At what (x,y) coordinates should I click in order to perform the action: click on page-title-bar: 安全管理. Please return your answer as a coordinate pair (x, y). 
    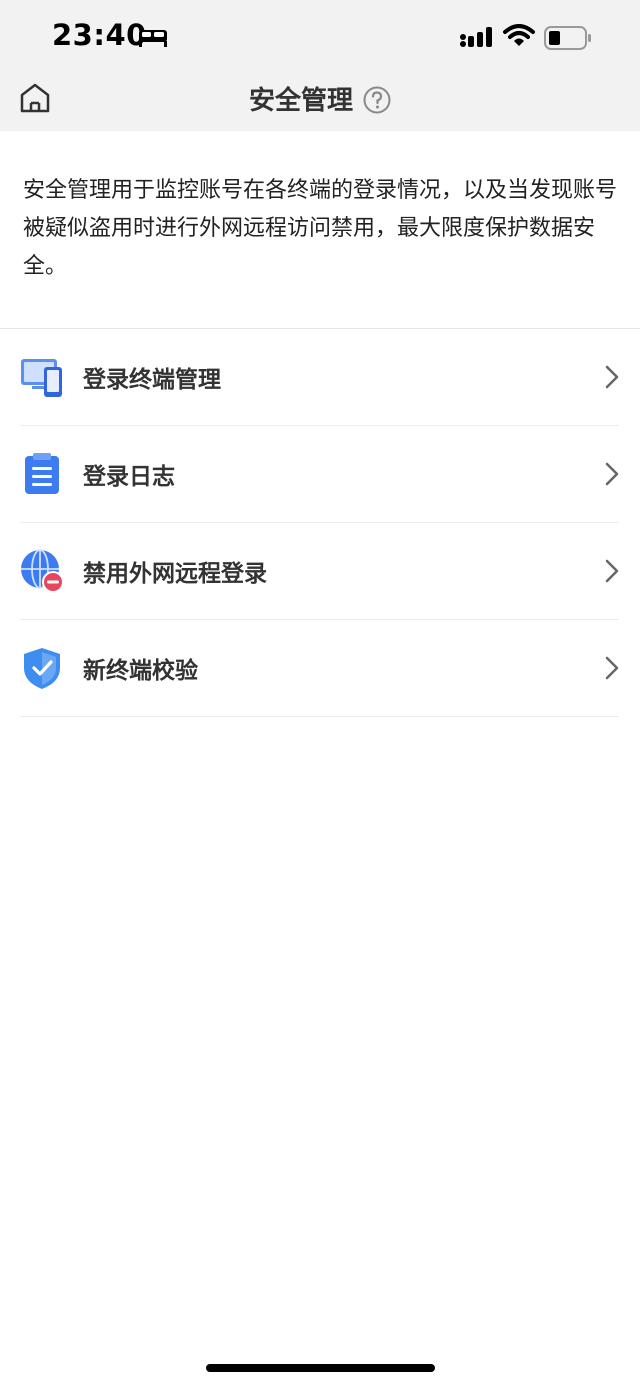
    Looking at the image, I should click on (320, 98).